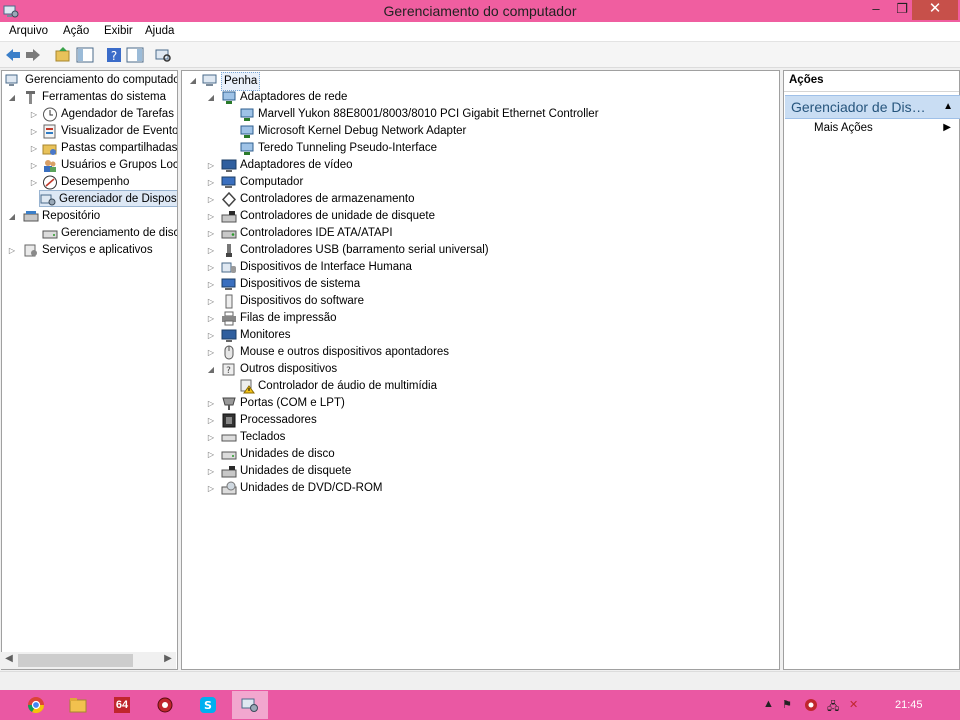  I want to click on submenu-arrow-icon: ▶, so click(947, 127).